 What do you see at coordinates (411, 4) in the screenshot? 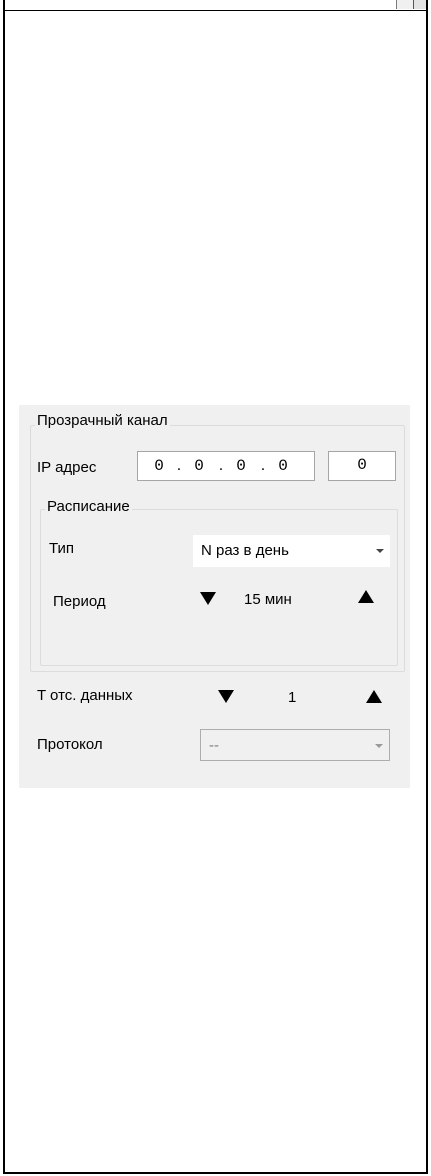
I see `scroll-corner-icon` at bounding box center [411, 4].